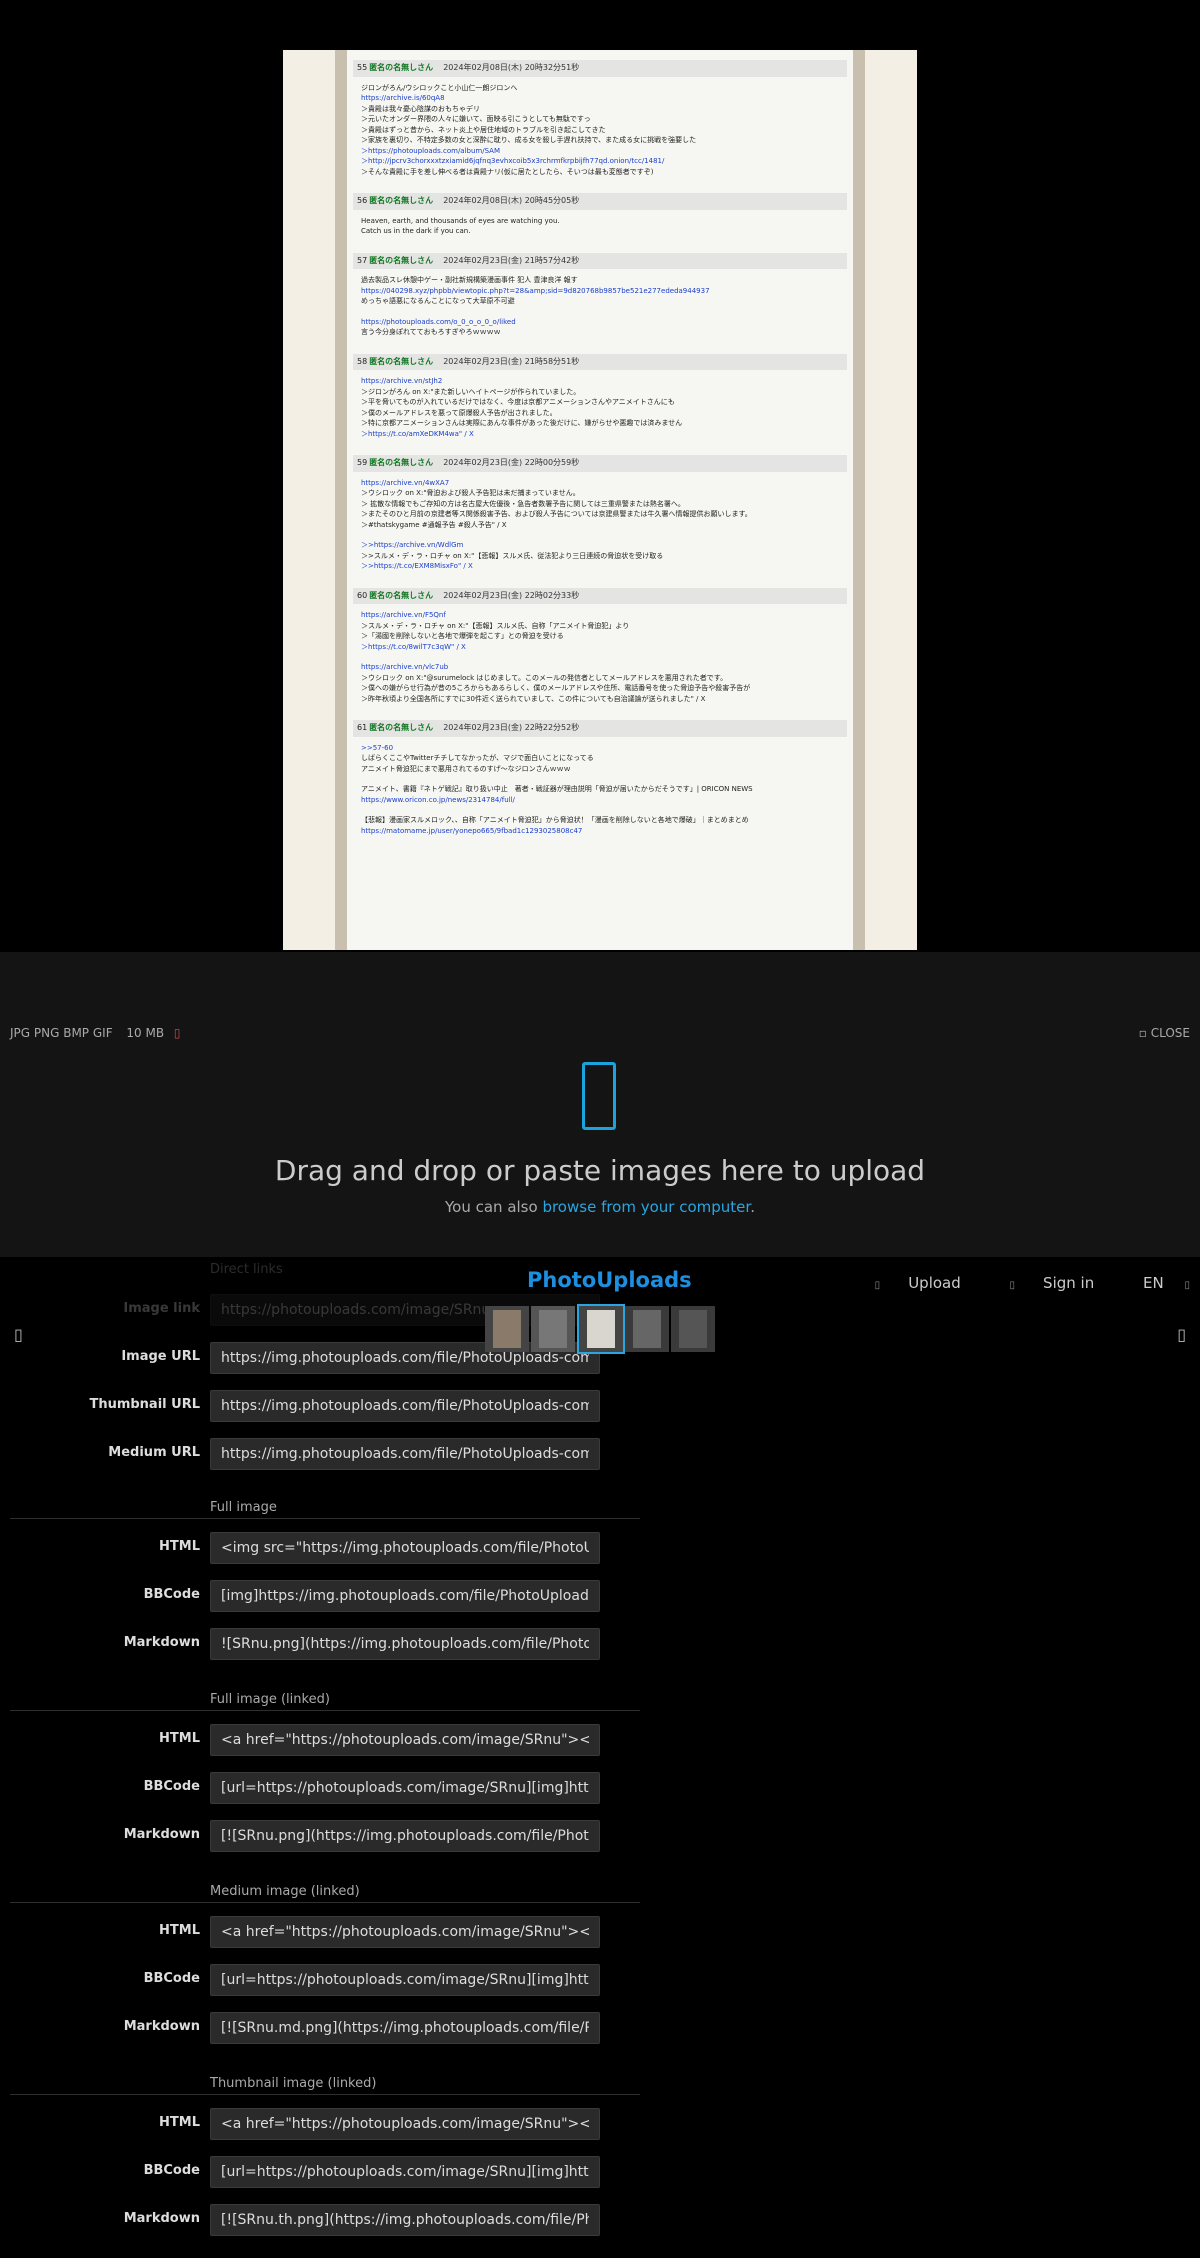  I want to click on post-number: 58, so click(362, 361).